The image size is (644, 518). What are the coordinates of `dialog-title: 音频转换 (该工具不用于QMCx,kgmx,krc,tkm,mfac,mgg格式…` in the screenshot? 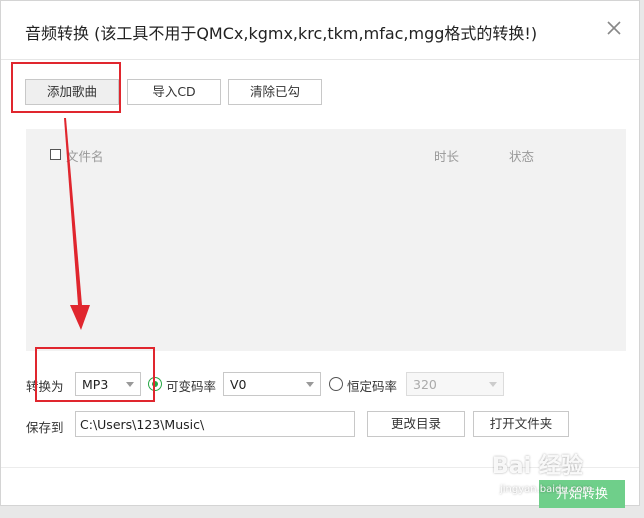 It's located at (281, 33).